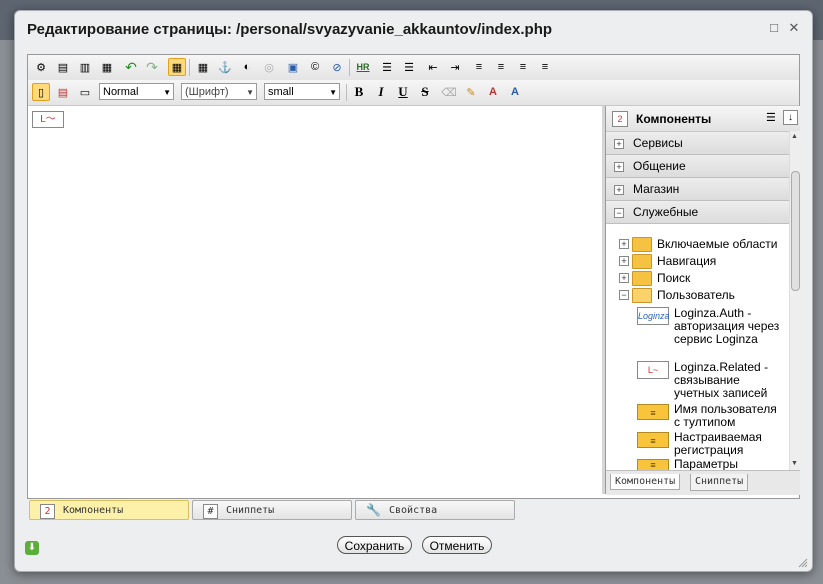 This screenshot has height=584, width=823. What do you see at coordinates (656, 189) in the screenshot?
I see `group-label: Магазин` at bounding box center [656, 189].